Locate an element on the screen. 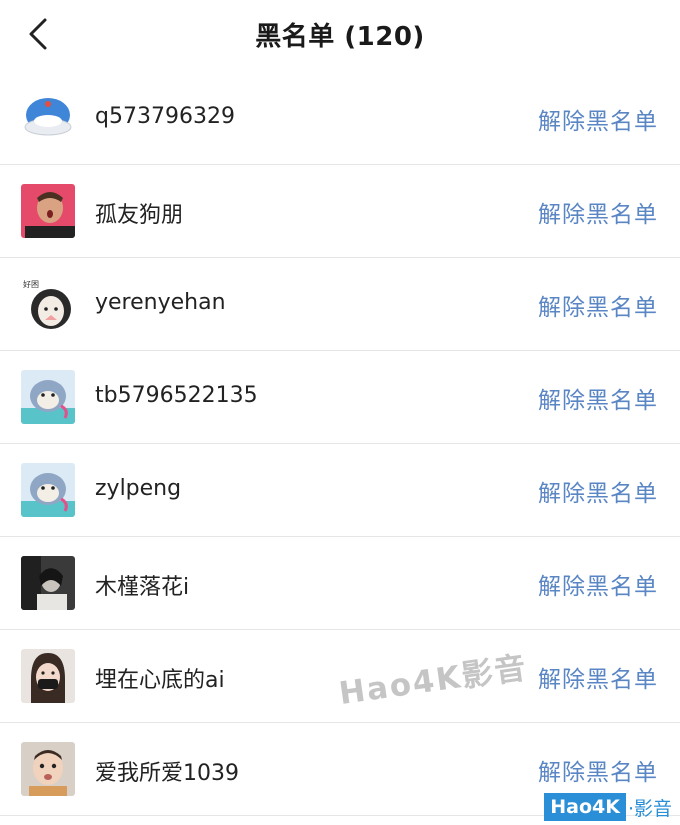 This screenshot has width=680, height=825. user-name: 爱我所爱1039 is located at coordinates (167, 773).